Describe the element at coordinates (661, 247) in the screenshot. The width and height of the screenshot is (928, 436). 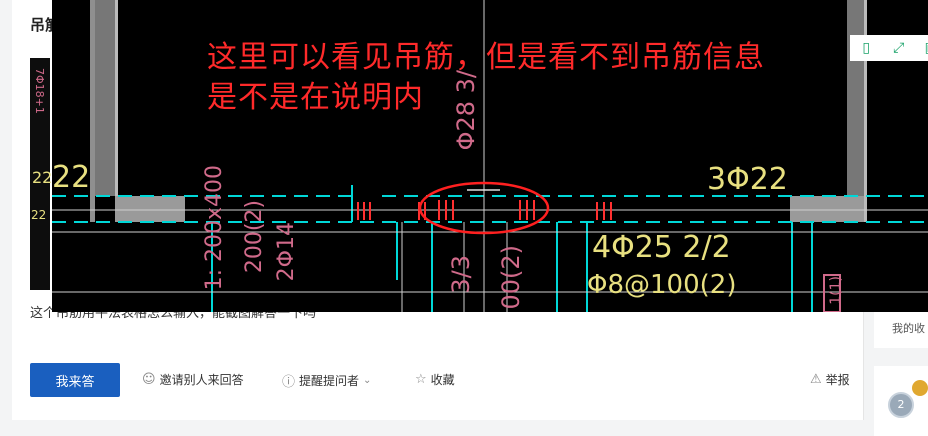
I see `cad-label: 4Φ25 2/2` at that location.